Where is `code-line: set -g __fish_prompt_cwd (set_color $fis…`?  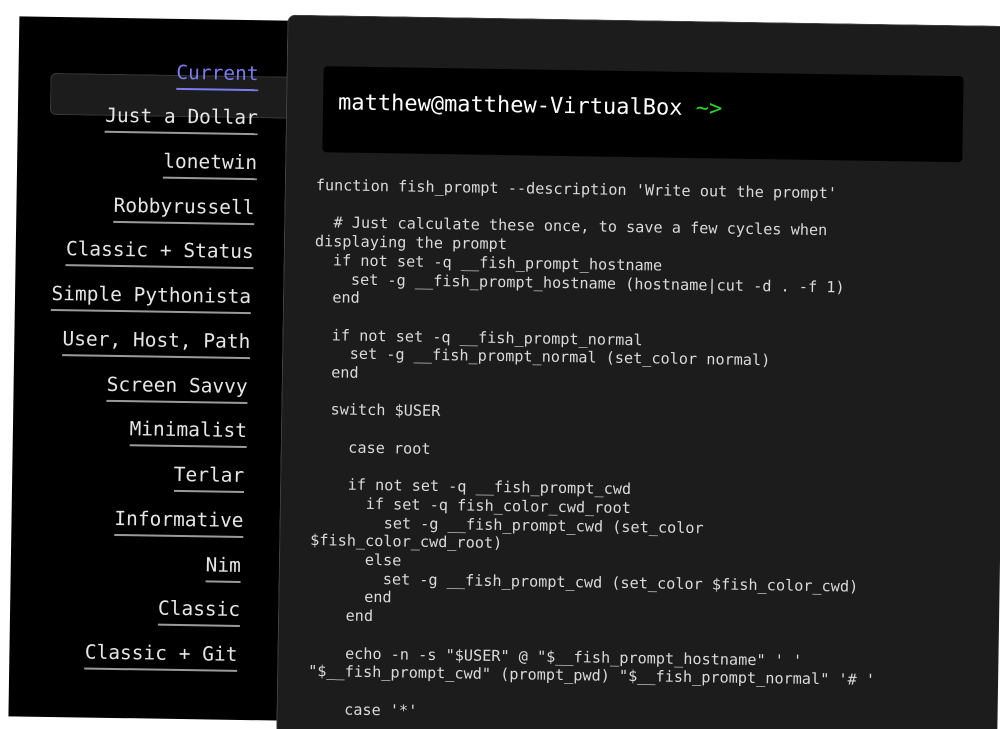
code-line: set -g __fish_prompt_cwd (set_color $fis… is located at coordinates (584, 582).